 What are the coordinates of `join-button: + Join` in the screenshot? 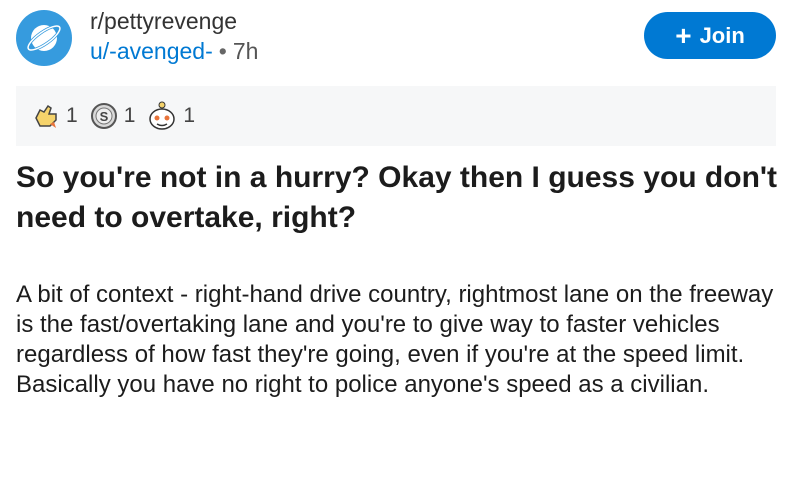 It's located at (710, 35).